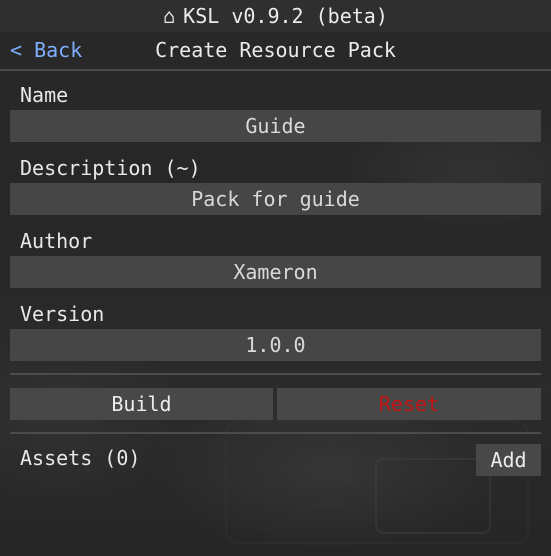 The image size is (551, 556). What do you see at coordinates (56, 241) in the screenshot?
I see `author-label: Author` at bounding box center [56, 241].